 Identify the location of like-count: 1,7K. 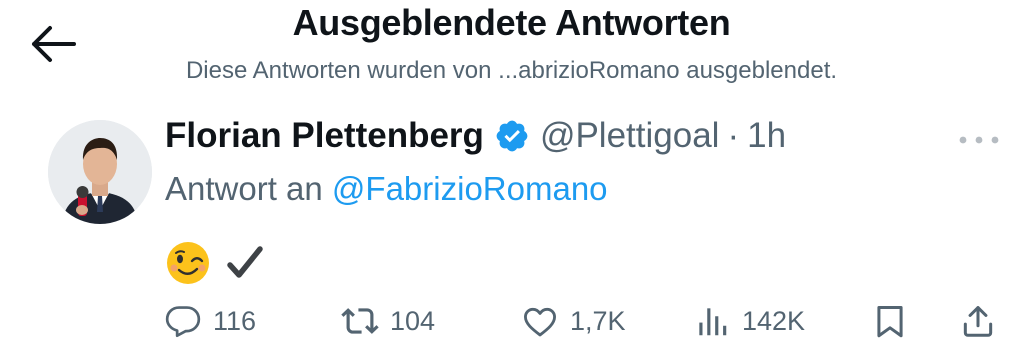
(598, 320).